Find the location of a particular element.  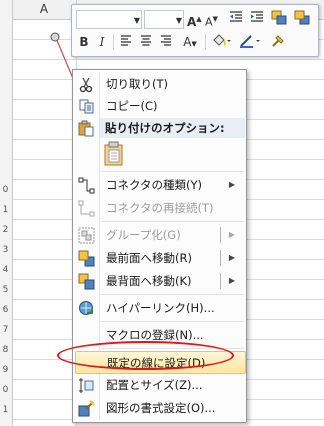

menu-item-label: コネクタの再接続(T) is located at coordinates (160, 208).